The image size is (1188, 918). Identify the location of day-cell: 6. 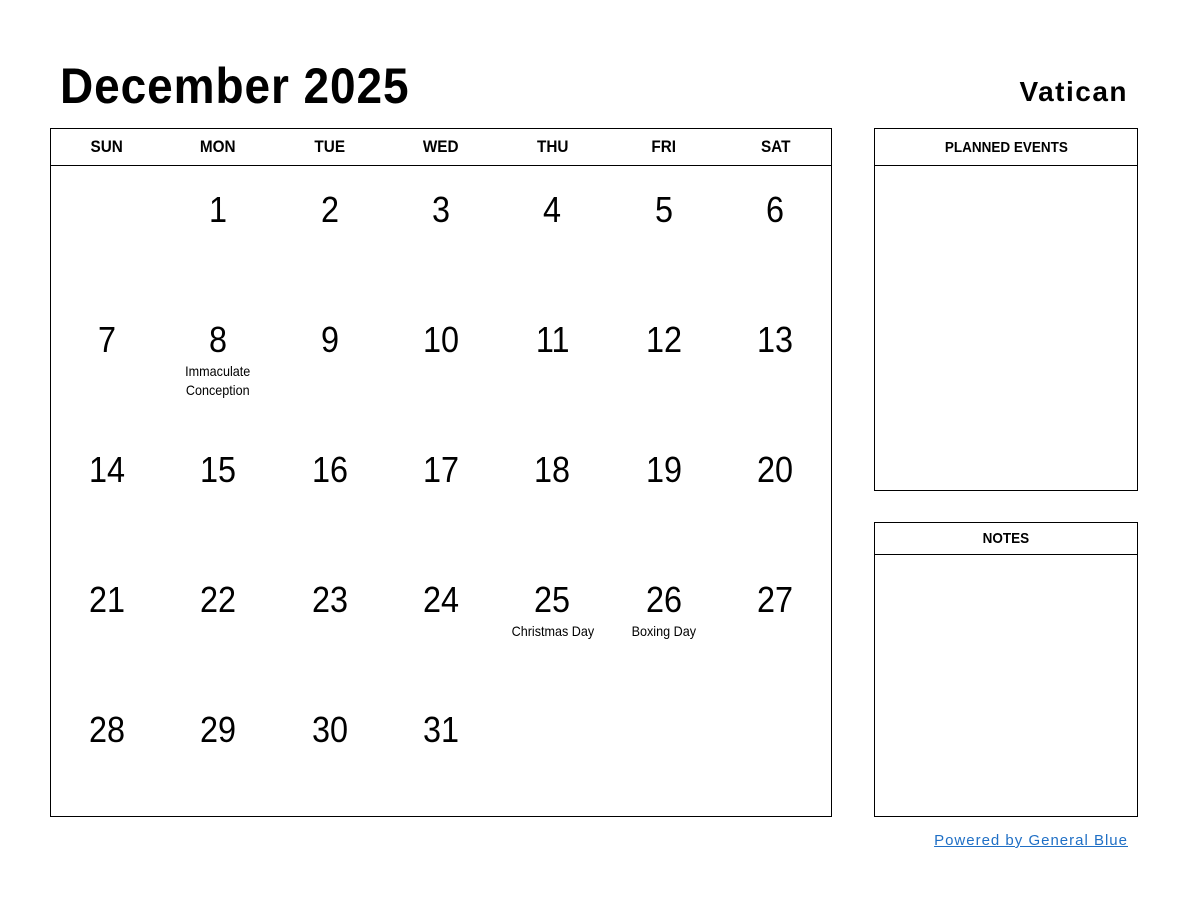
(775, 231).